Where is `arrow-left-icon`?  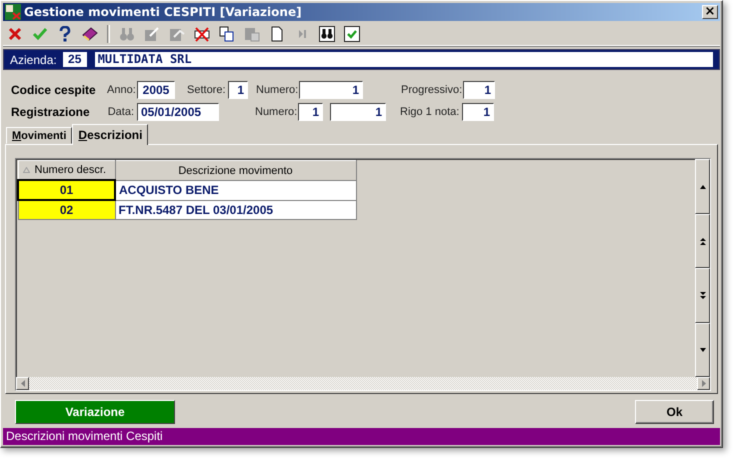 arrow-left-icon is located at coordinates (22, 384).